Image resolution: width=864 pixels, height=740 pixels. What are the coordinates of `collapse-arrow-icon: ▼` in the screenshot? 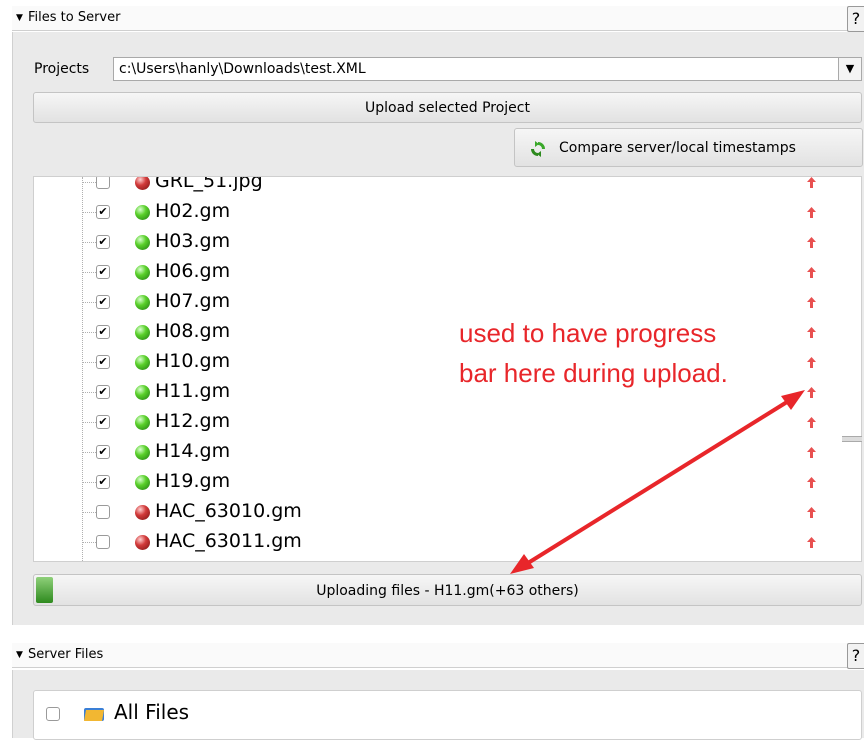 It's located at (19, 655).